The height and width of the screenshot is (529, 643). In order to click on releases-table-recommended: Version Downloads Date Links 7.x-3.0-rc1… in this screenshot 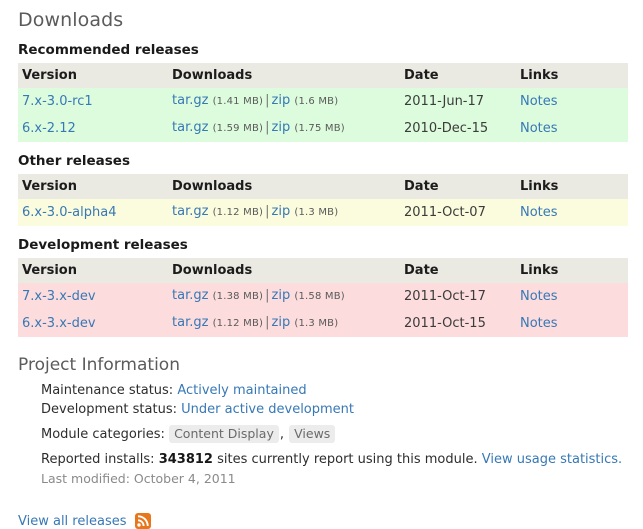, I will do `click(323, 102)`.